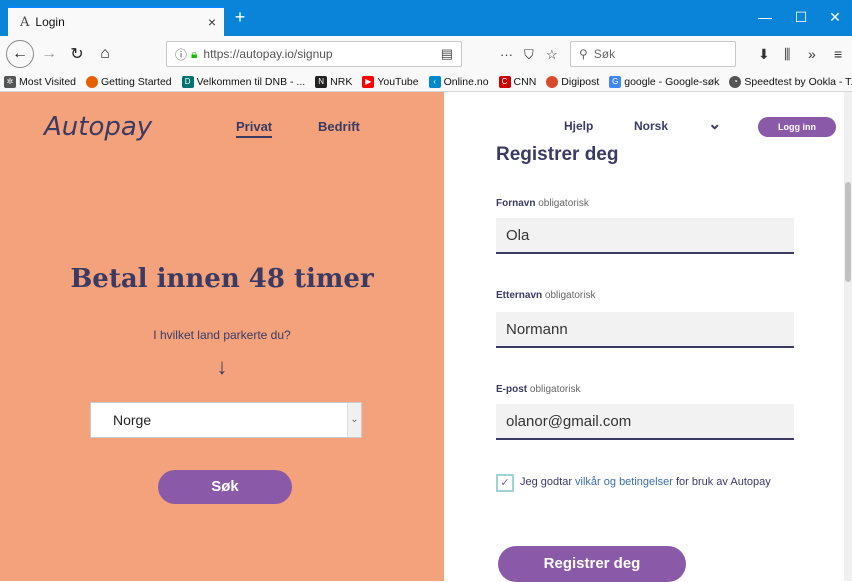  Describe the element at coordinates (838, 54) in the screenshot. I see `menu-icon: ≡` at that location.